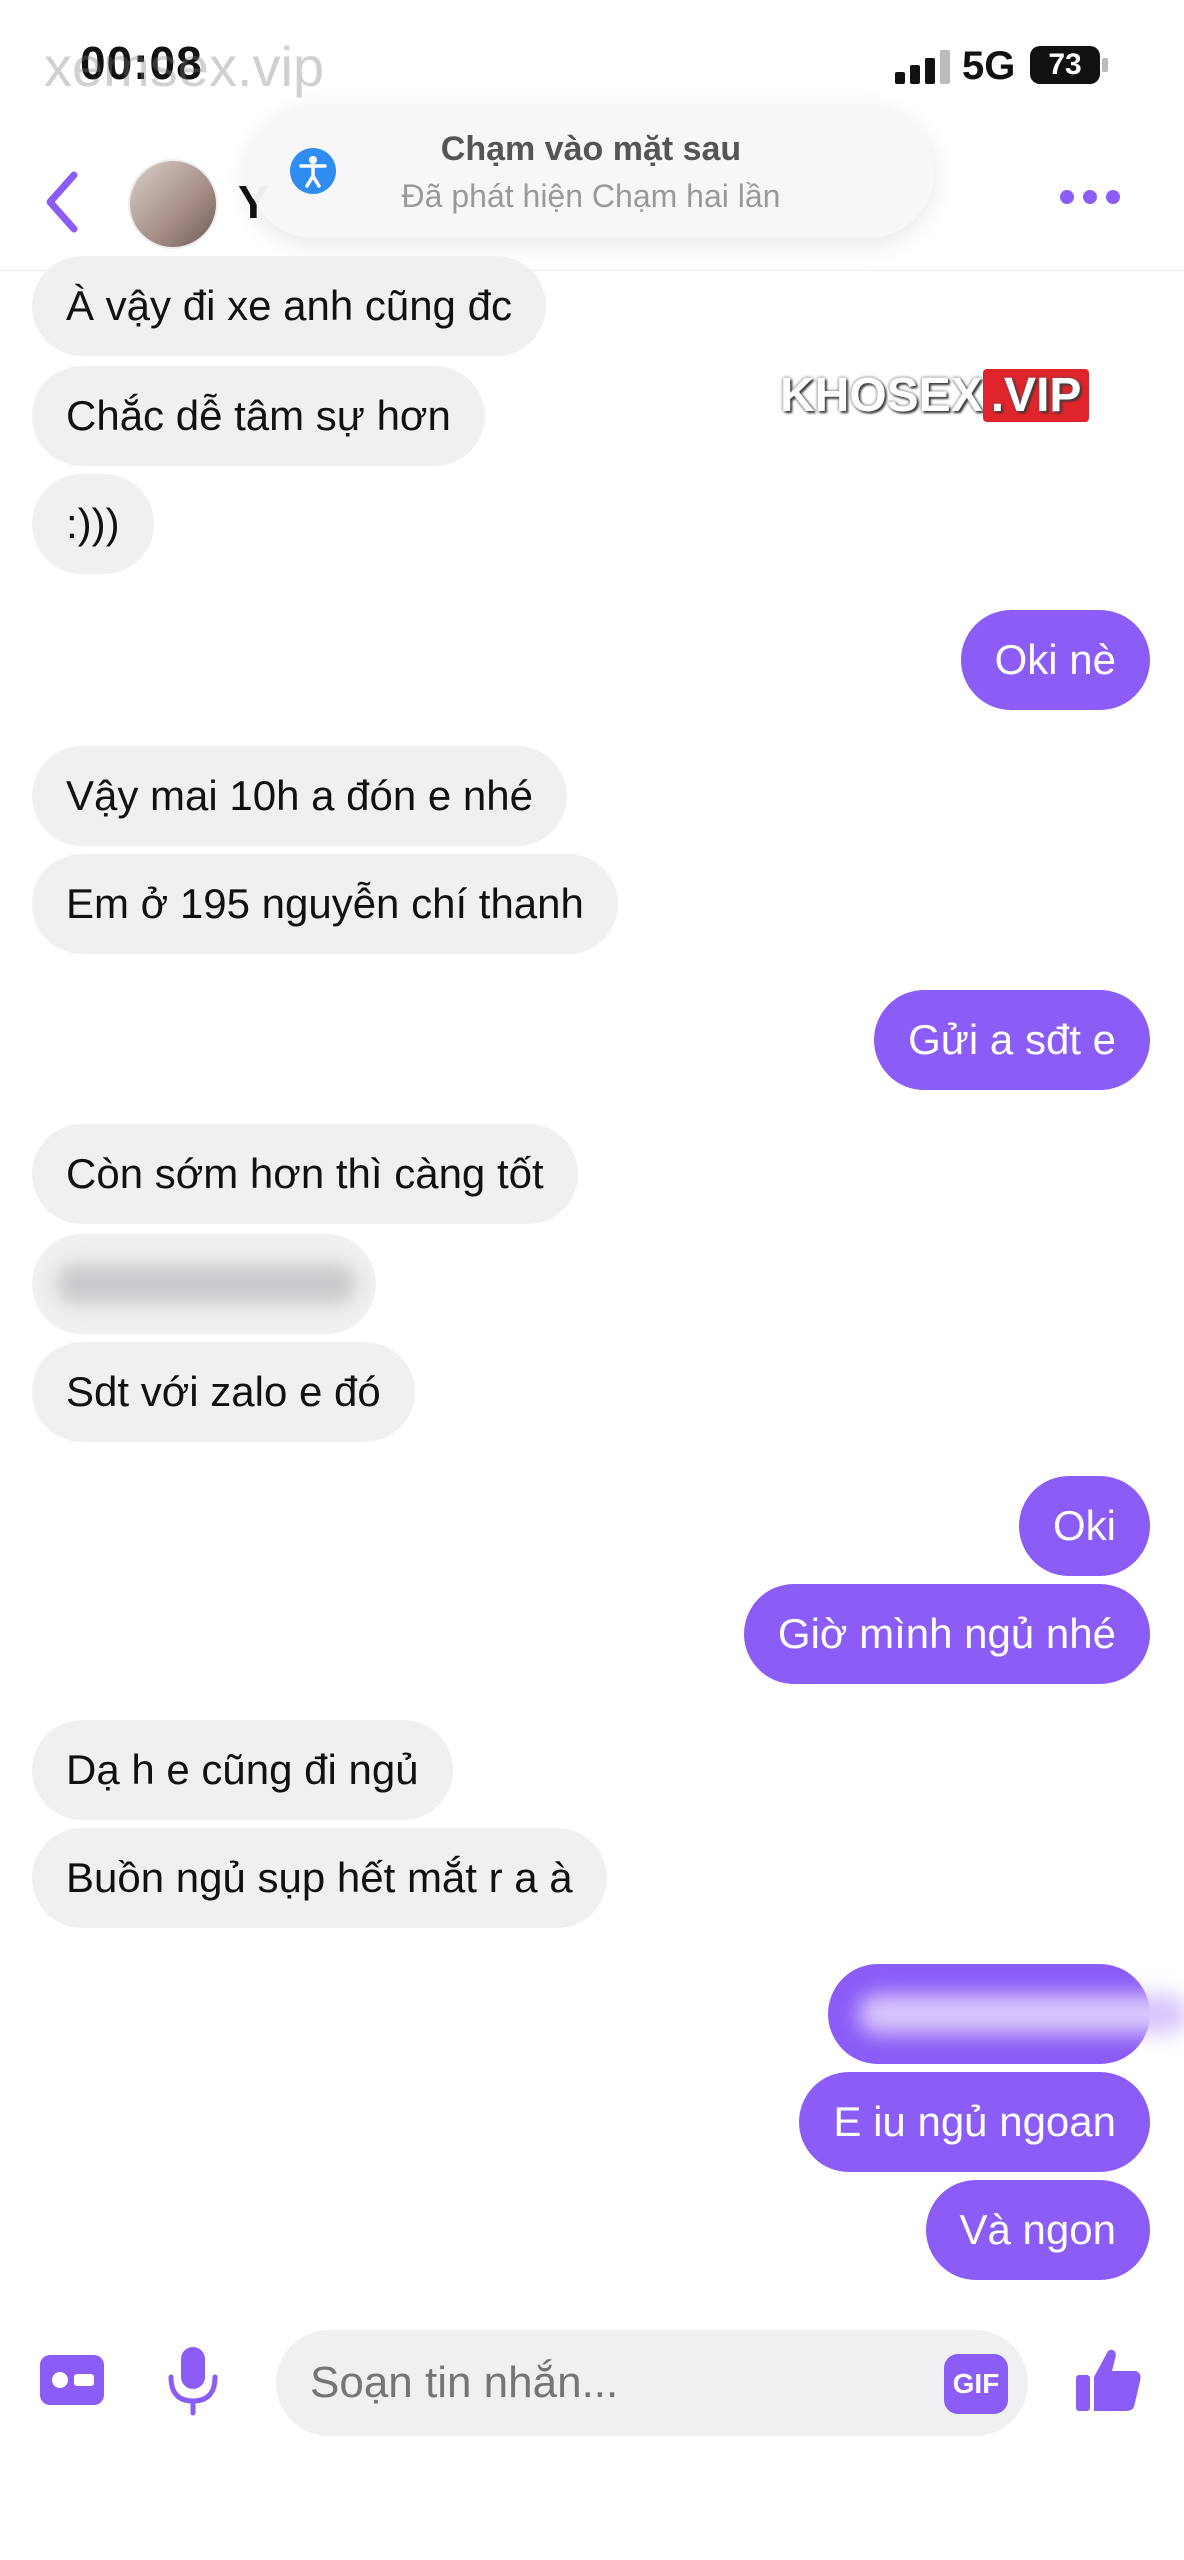 The width and height of the screenshot is (1184, 2560). Describe the element at coordinates (223, 1392) in the screenshot. I see `message-incoming: Sdt với zalo e đó` at that location.